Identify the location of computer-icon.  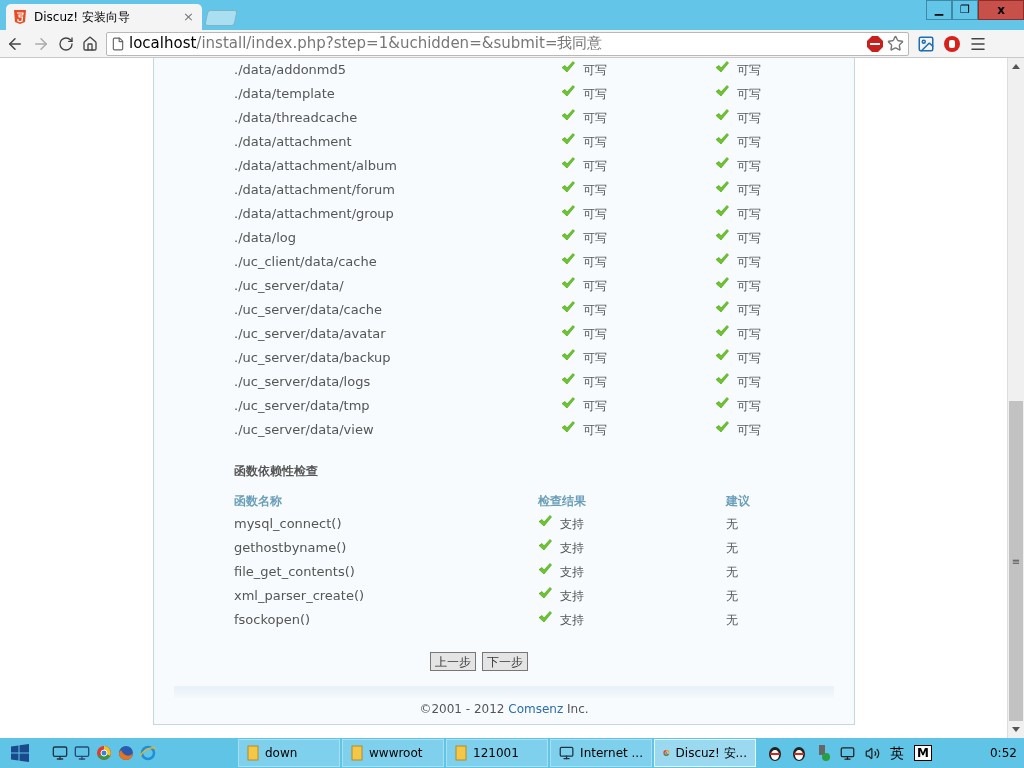
(82, 753).